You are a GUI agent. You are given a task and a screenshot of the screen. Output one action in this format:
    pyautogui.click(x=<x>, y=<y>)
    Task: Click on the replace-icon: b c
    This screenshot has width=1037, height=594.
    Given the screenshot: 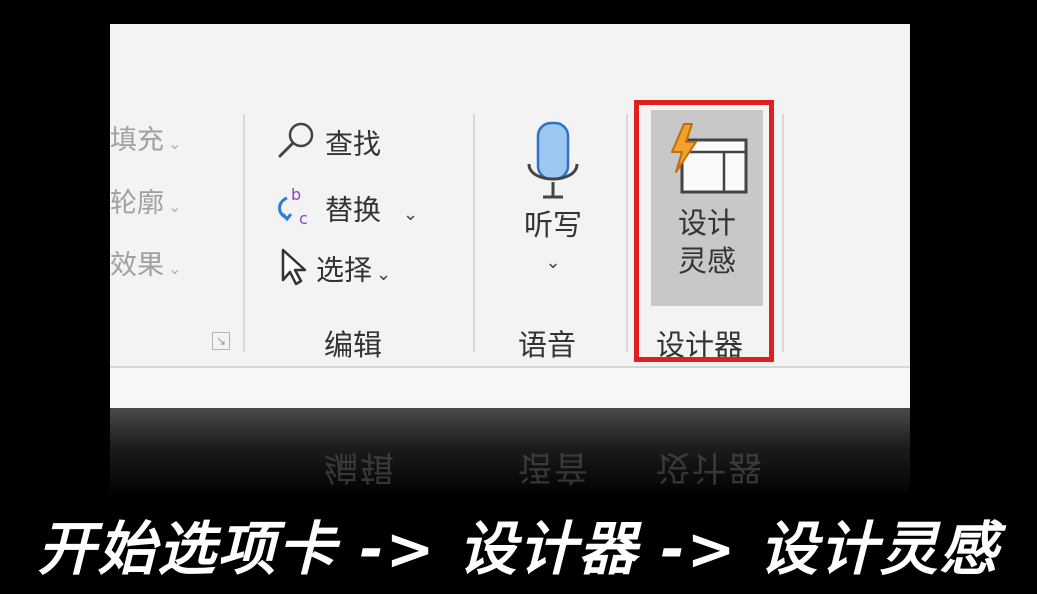 What is the action you would take?
    pyautogui.click(x=295, y=211)
    